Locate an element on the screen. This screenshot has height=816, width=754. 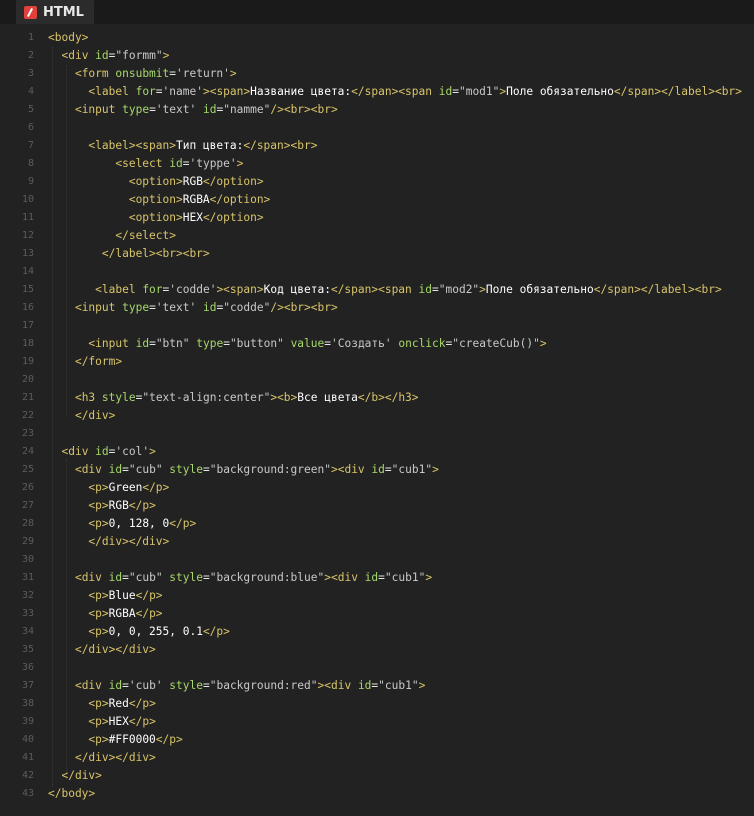
code-text: </div> is located at coordinates (81, 416).